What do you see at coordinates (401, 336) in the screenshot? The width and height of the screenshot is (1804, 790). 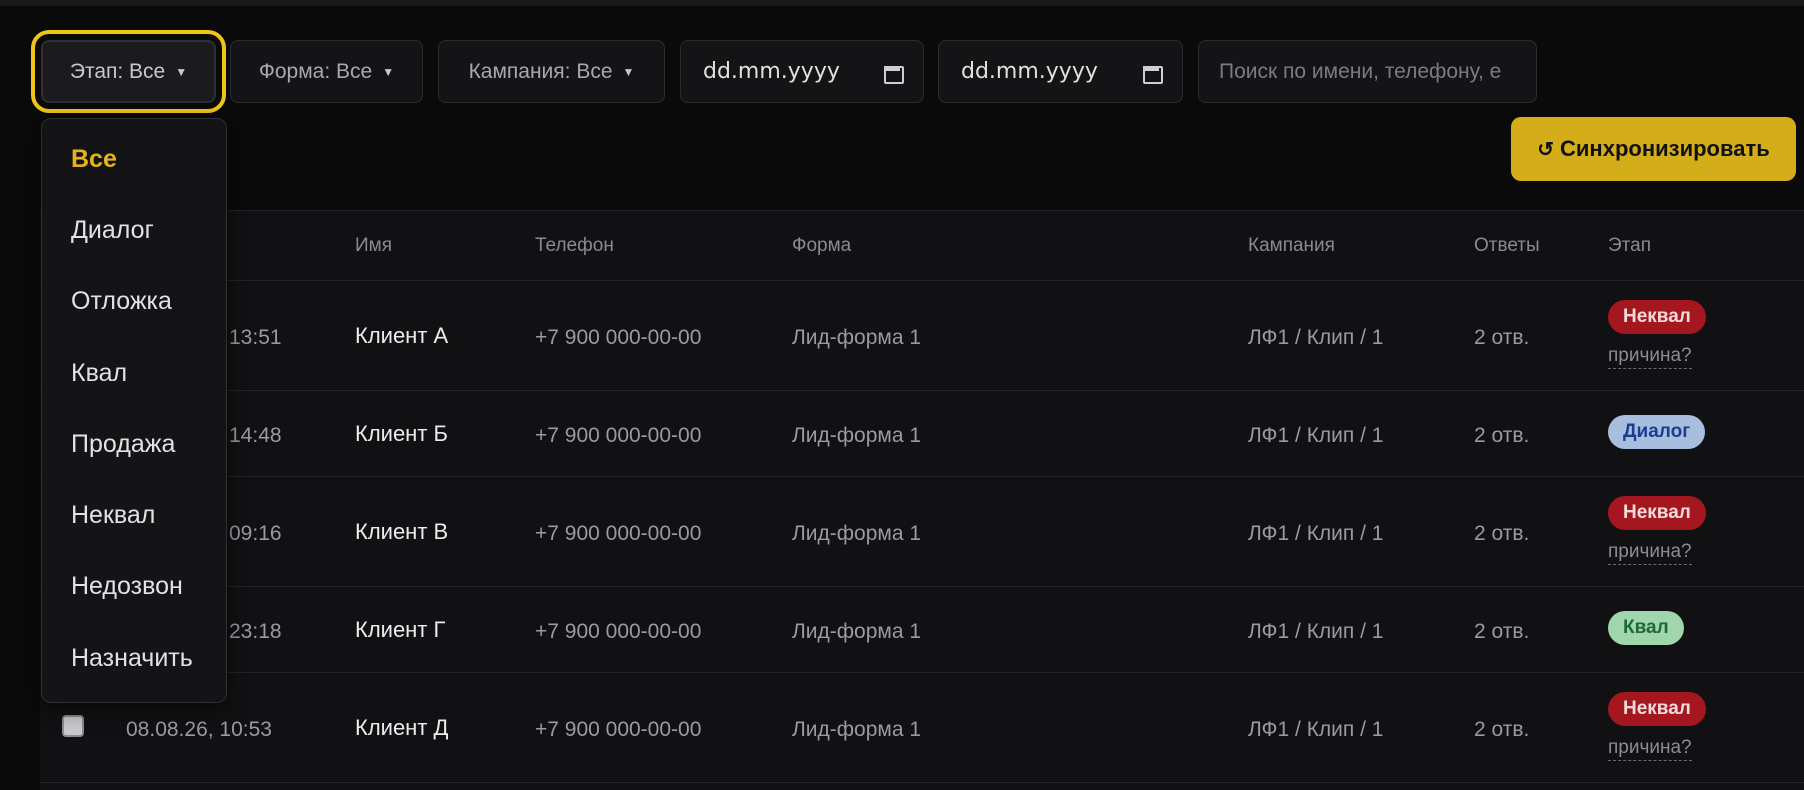 I see `row-name: Клиент А` at bounding box center [401, 336].